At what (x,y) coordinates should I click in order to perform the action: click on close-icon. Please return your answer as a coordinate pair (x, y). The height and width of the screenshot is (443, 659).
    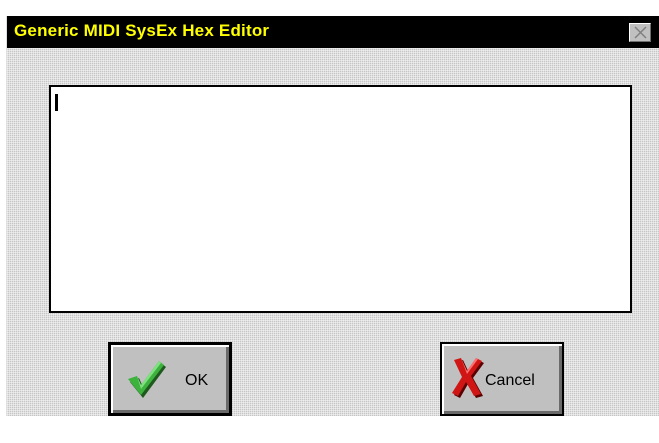
    Looking at the image, I should click on (640, 32).